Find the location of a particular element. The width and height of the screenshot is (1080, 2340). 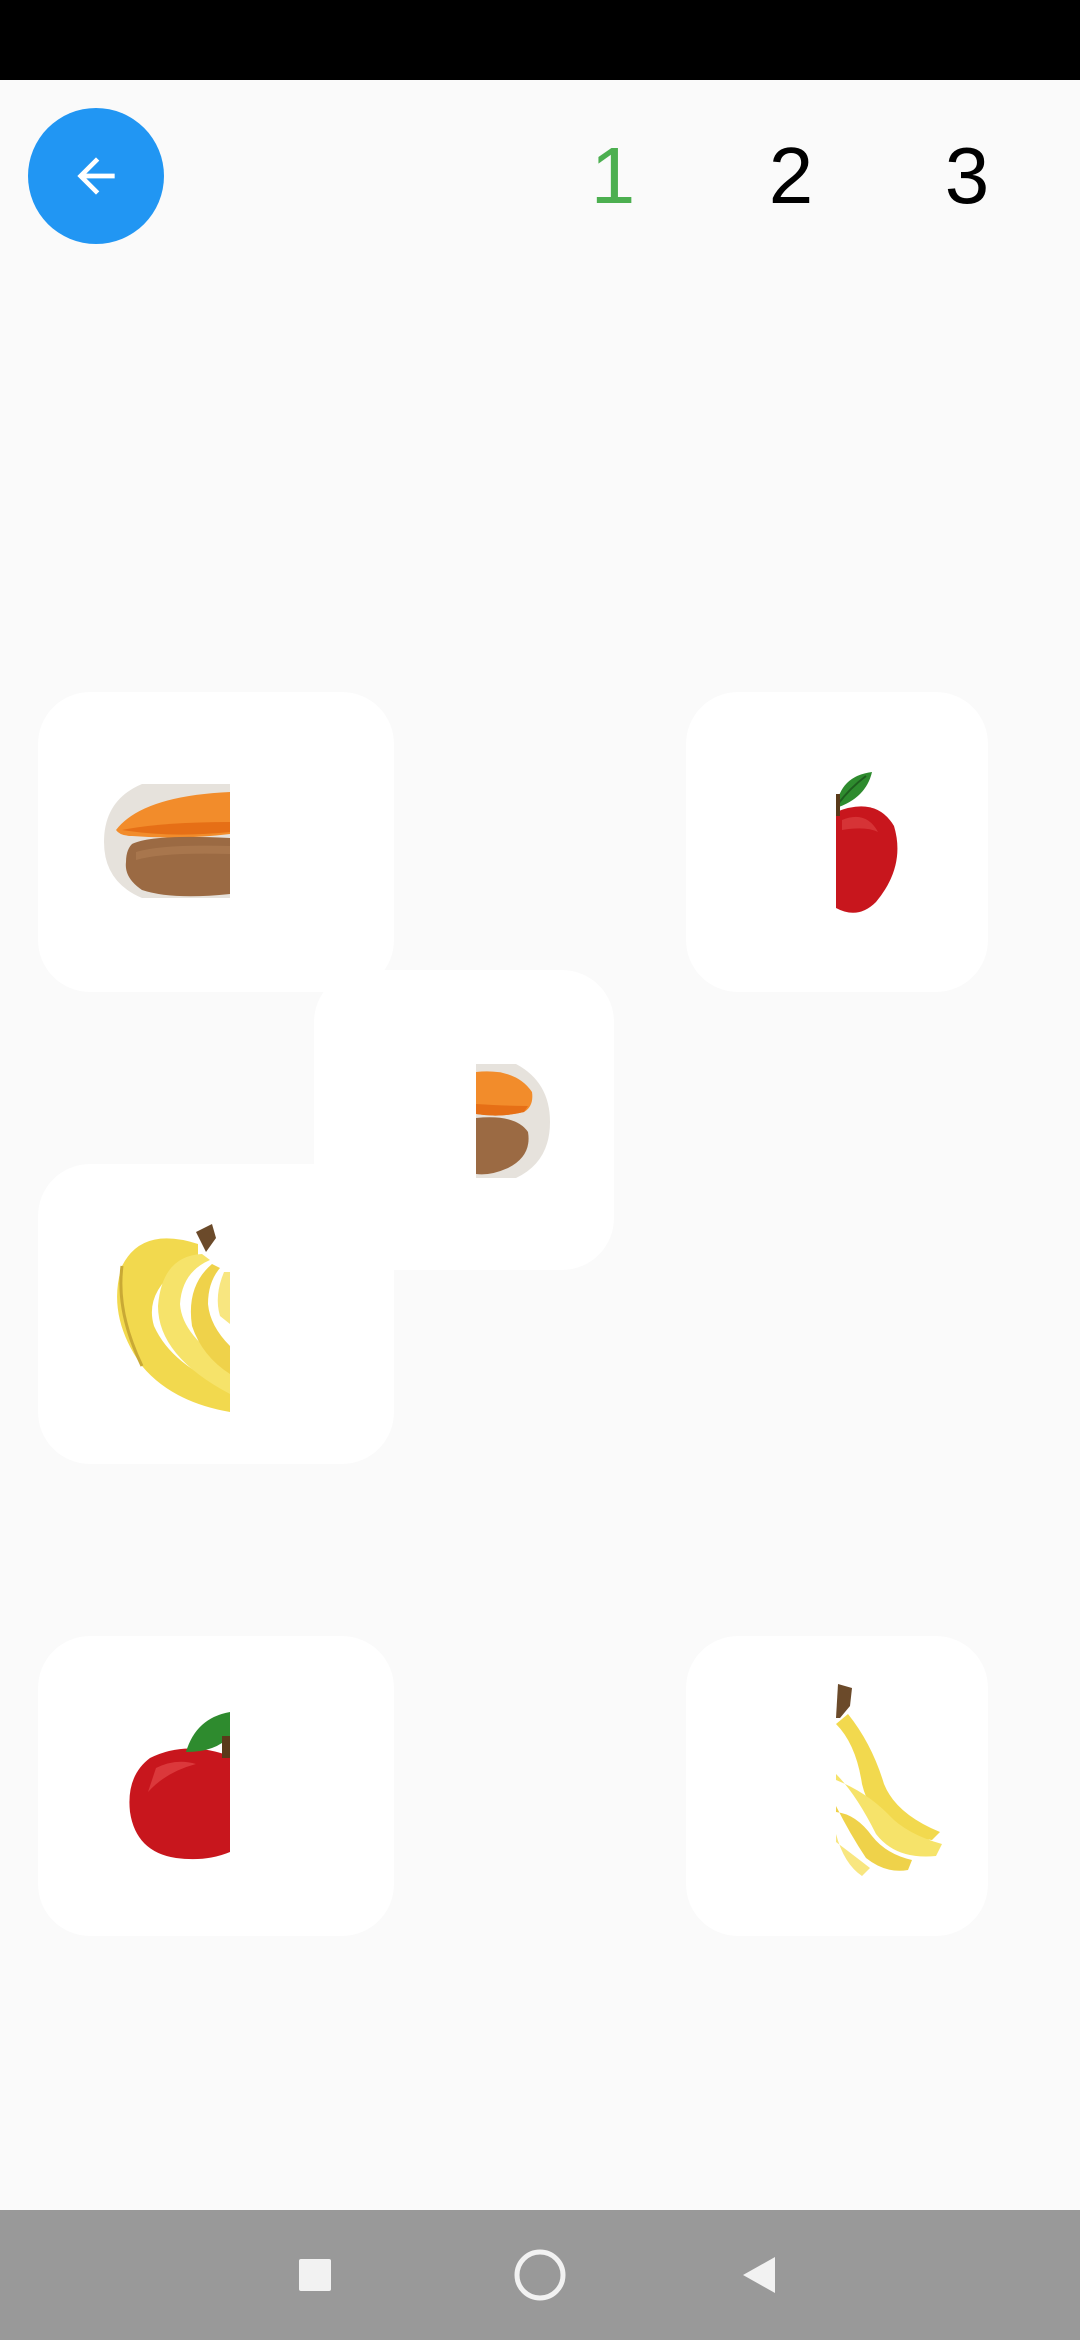

recents-button is located at coordinates (315, 2275).